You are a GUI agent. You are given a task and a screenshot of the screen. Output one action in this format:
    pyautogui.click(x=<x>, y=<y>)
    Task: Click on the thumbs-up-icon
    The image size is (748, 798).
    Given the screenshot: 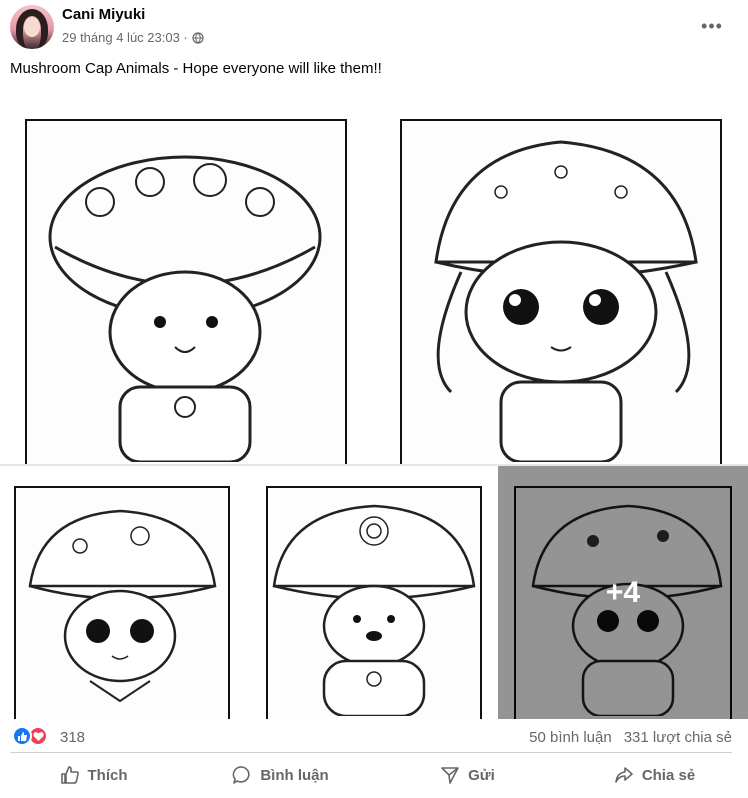 What is the action you would take?
    pyautogui.click(x=69, y=775)
    